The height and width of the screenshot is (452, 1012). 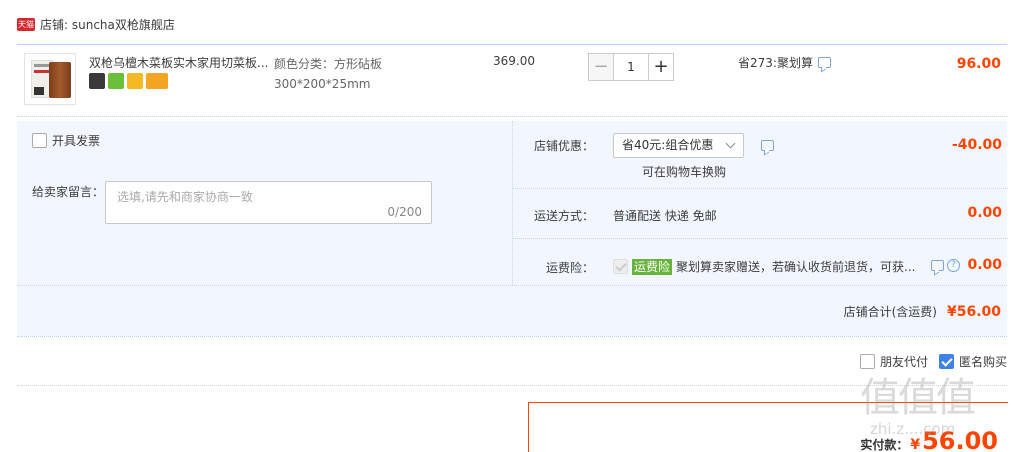 I want to click on watermark-logo: 值值值, so click(x=918, y=398).